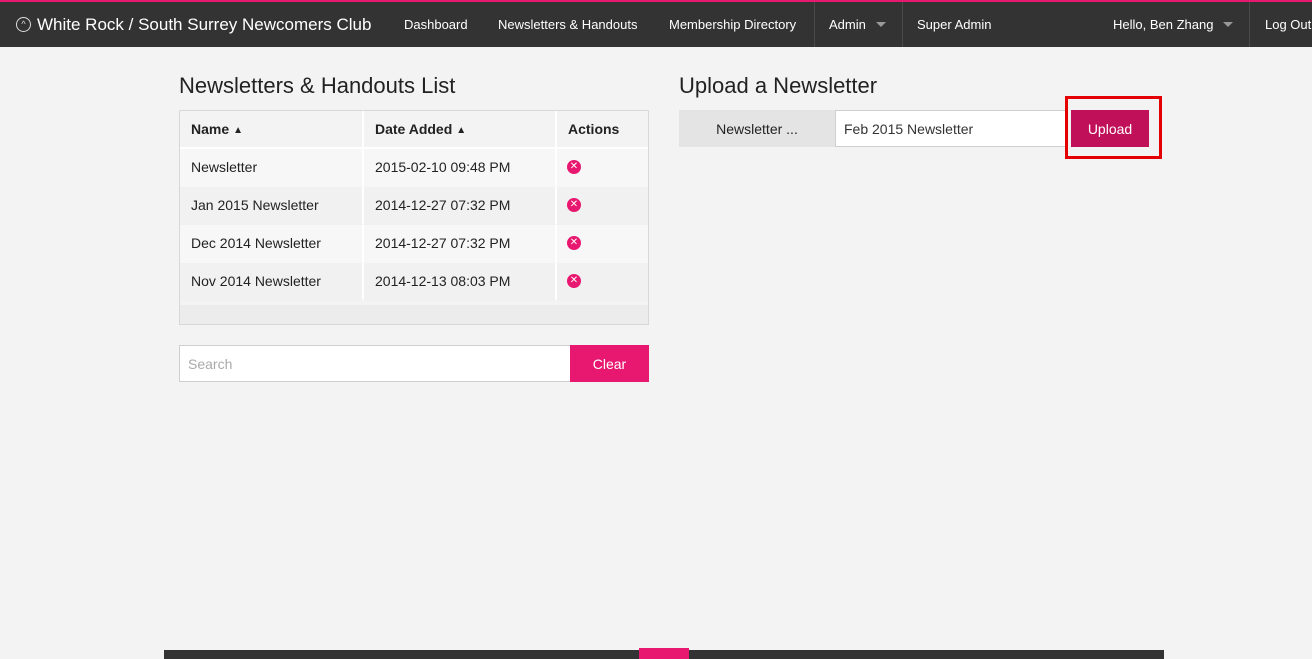 This screenshot has height=659, width=1312. I want to click on row-name: Nov 2014 Newsletter, so click(272, 282).